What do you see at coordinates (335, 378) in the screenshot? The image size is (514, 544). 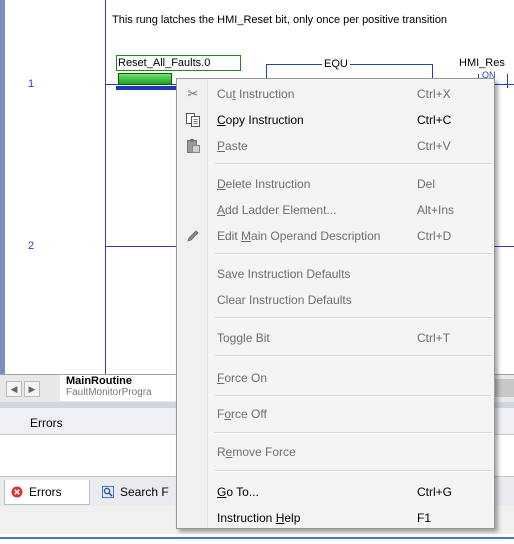 I see `menu-item-force-on: Force On` at bounding box center [335, 378].